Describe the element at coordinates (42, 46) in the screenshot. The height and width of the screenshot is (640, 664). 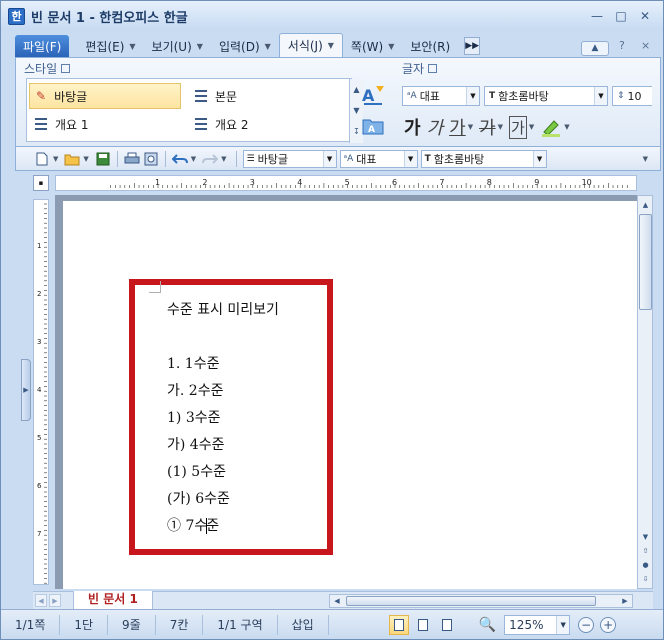
I see `tab-file: 파일(F)` at that location.